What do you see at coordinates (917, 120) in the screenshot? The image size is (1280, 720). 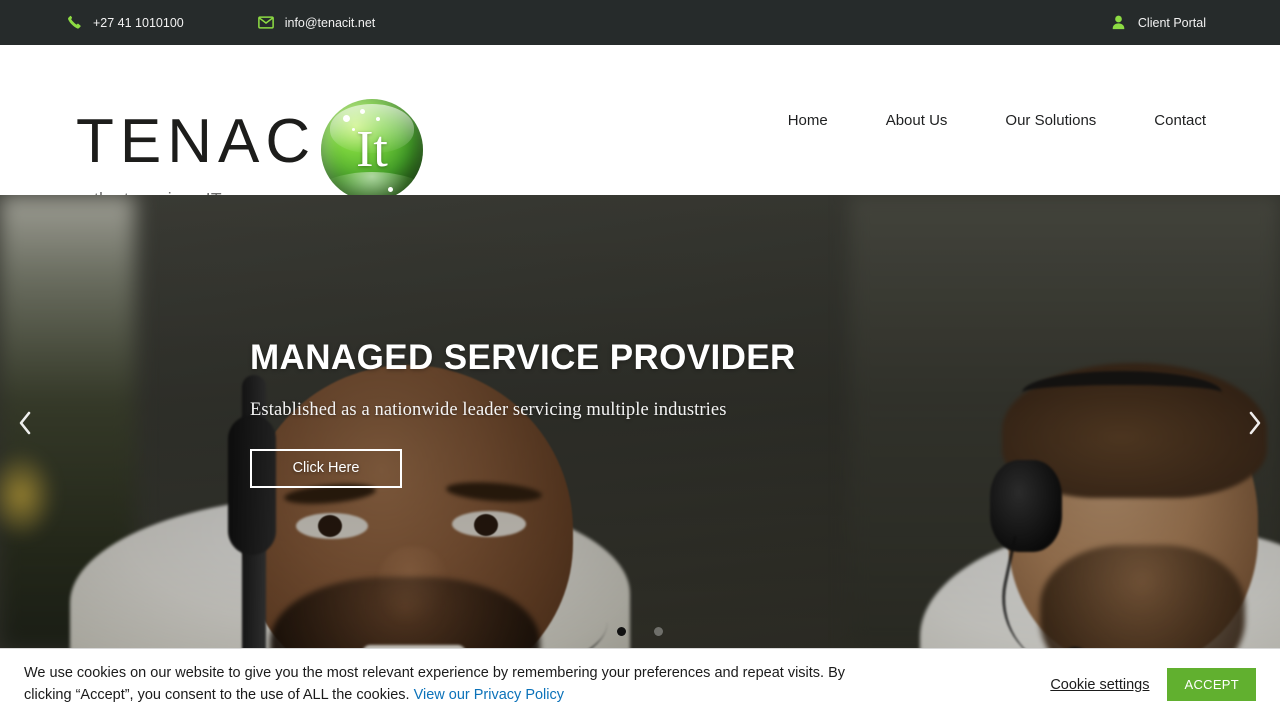 I see `nav-item-about-us: About Us` at bounding box center [917, 120].